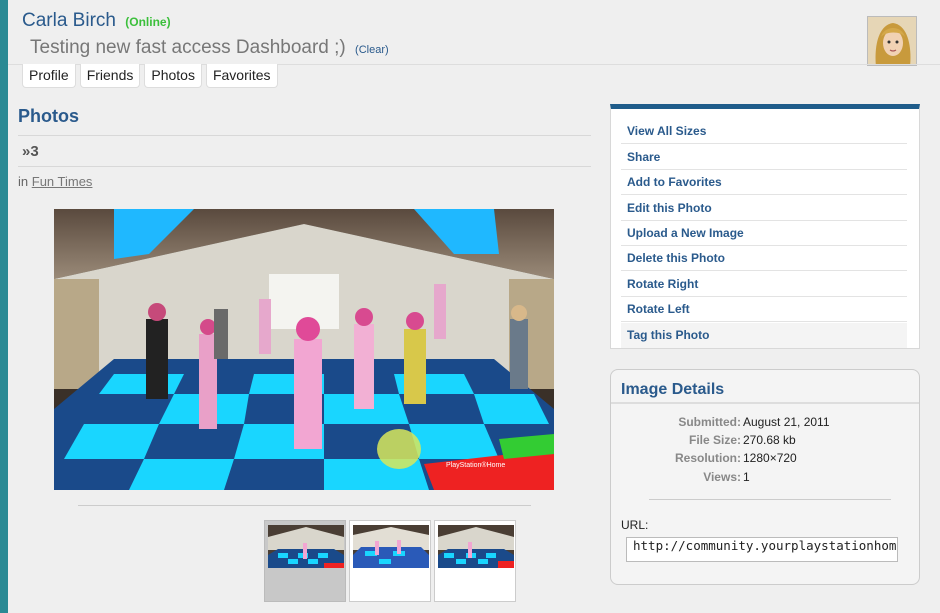  Describe the element at coordinates (173, 76) in the screenshot. I see `tab-photos: Photos` at that location.